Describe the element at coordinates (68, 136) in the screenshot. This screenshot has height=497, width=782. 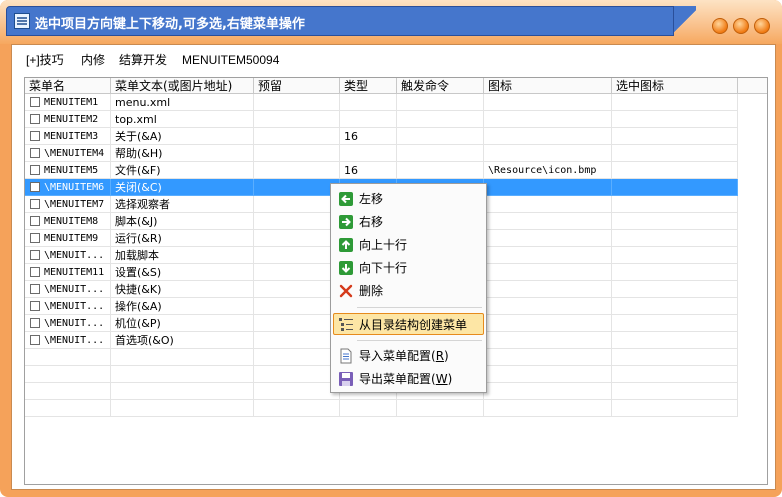
I see `cell-menu-name: MENUITEM3` at that location.